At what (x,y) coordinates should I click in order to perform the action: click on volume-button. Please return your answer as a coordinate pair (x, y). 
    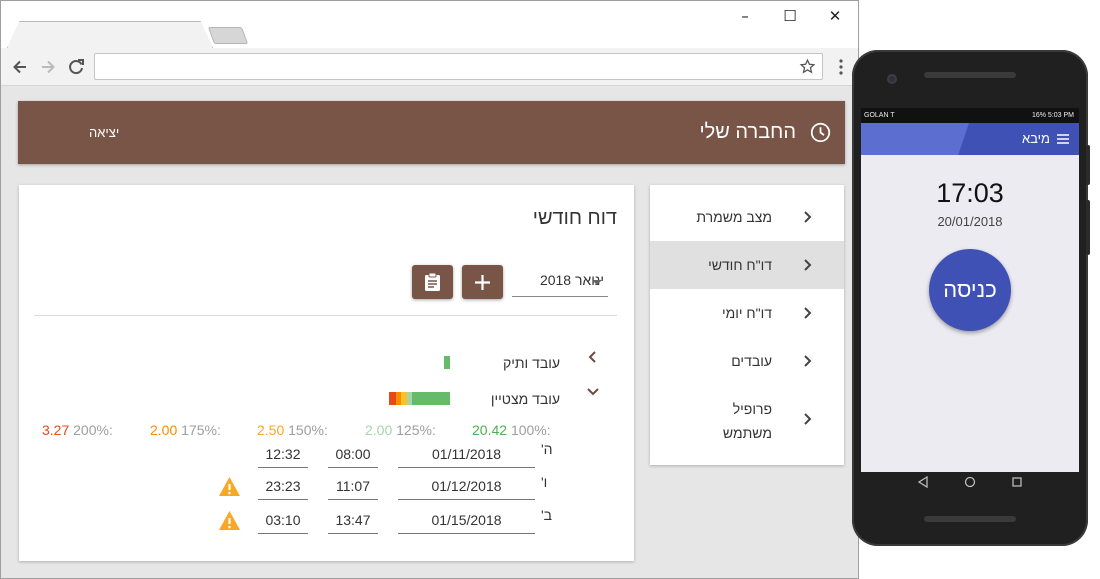
    Looking at the image, I should click on (1088, 165).